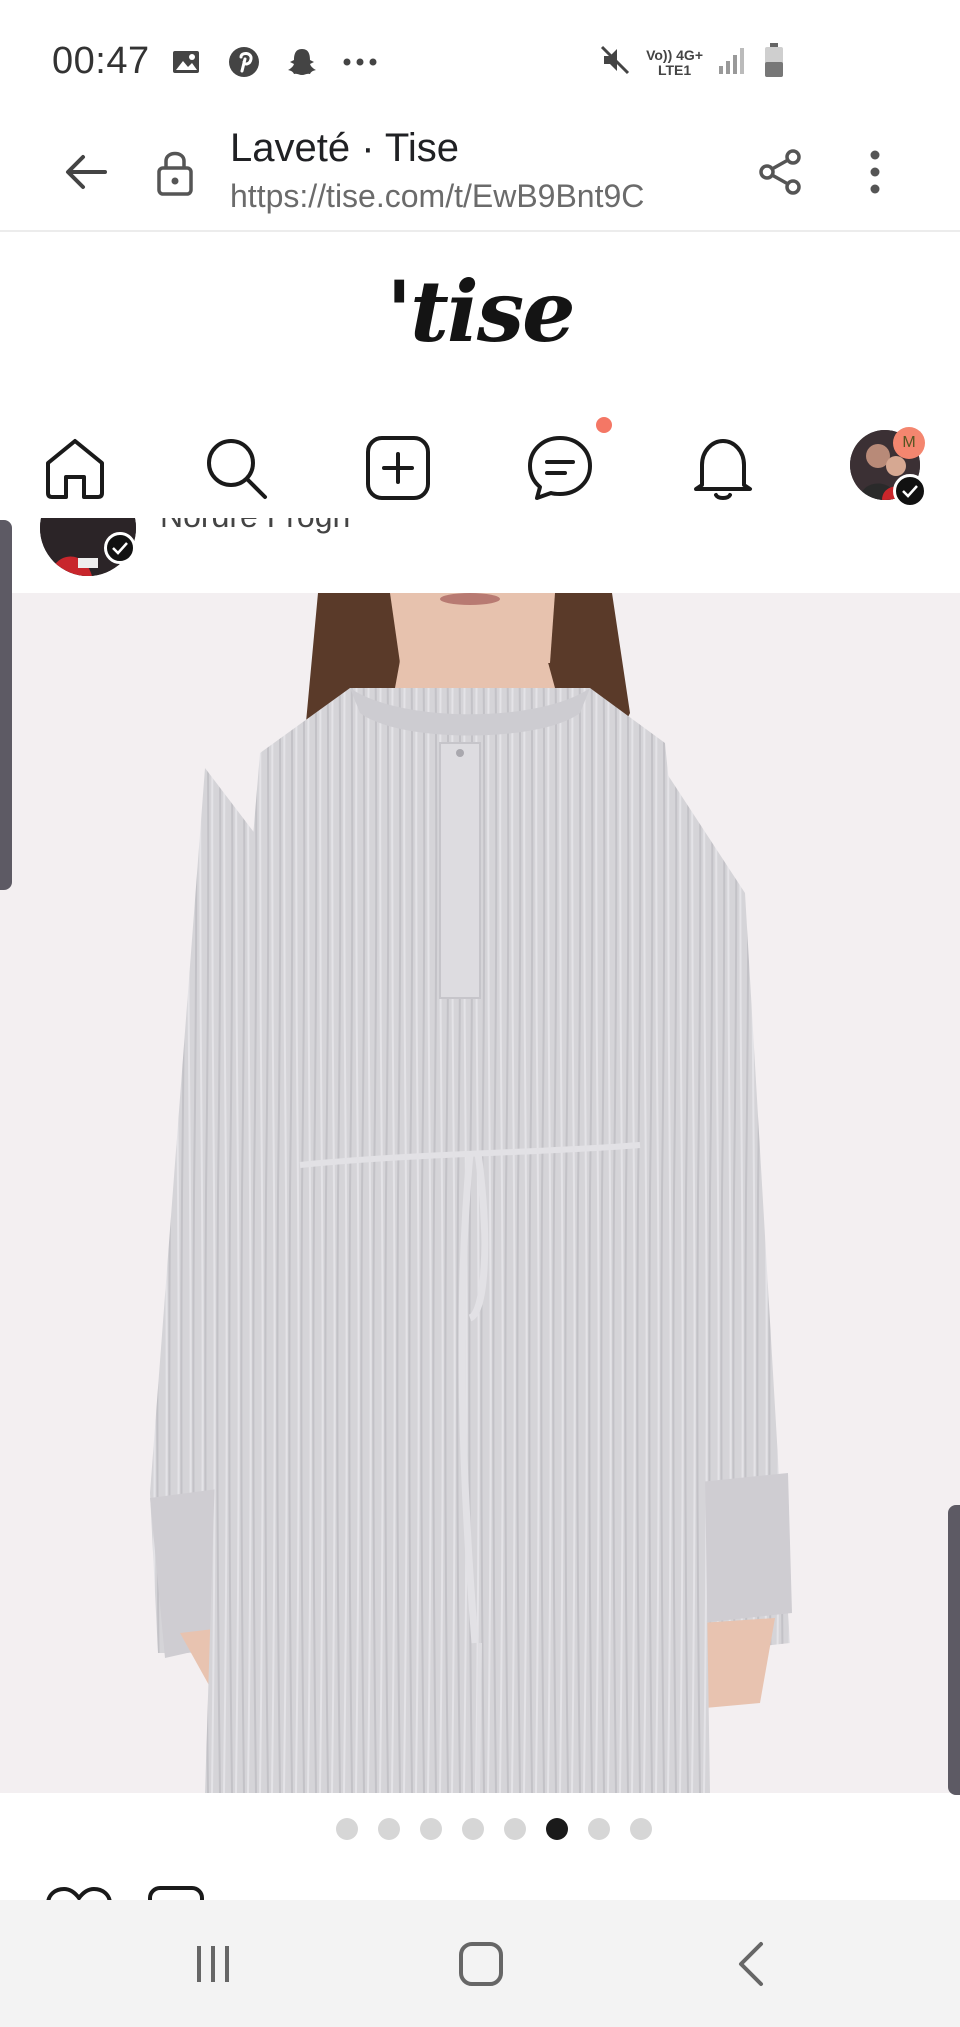  I want to click on edge-panel-handle-left, so click(6, 705).